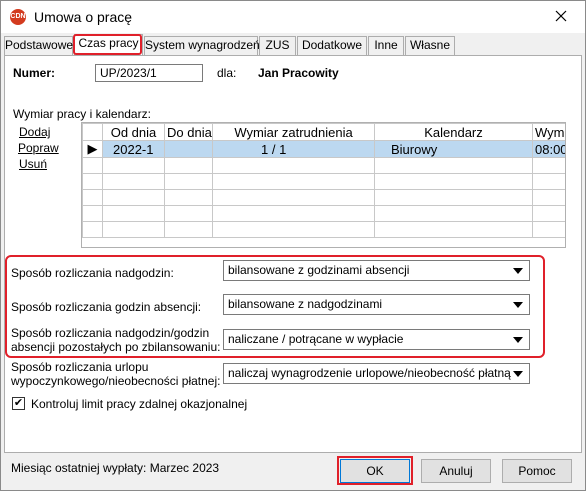 Image resolution: width=586 pixels, height=491 pixels. Describe the element at coordinates (277, 45) in the screenshot. I see `tab-zus: ZUS` at that location.